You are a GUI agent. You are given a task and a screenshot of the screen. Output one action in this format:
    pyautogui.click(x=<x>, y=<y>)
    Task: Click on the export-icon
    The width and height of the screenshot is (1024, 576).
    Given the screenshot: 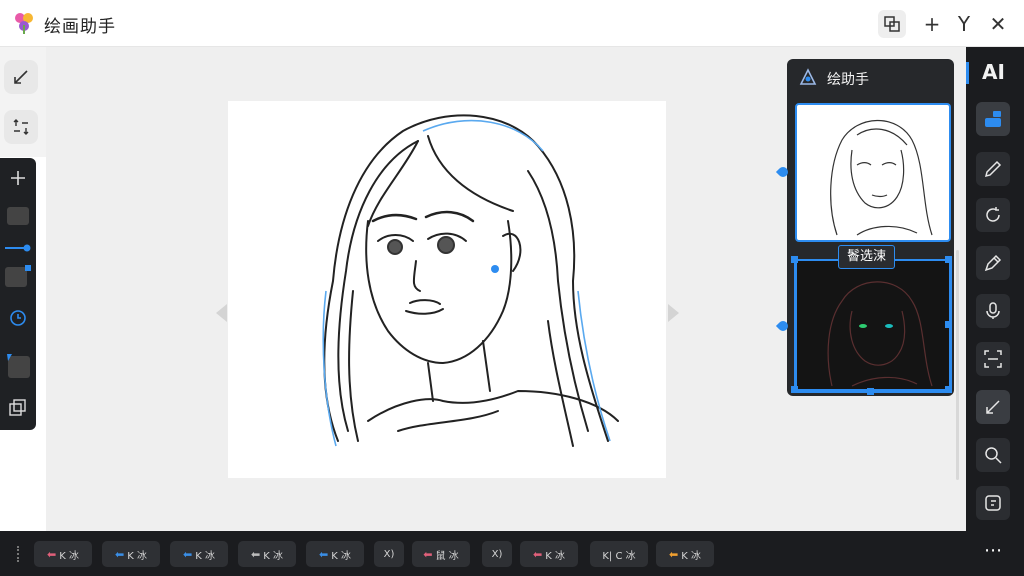 What is the action you would take?
    pyautogui.click(x=993, y=503)
    